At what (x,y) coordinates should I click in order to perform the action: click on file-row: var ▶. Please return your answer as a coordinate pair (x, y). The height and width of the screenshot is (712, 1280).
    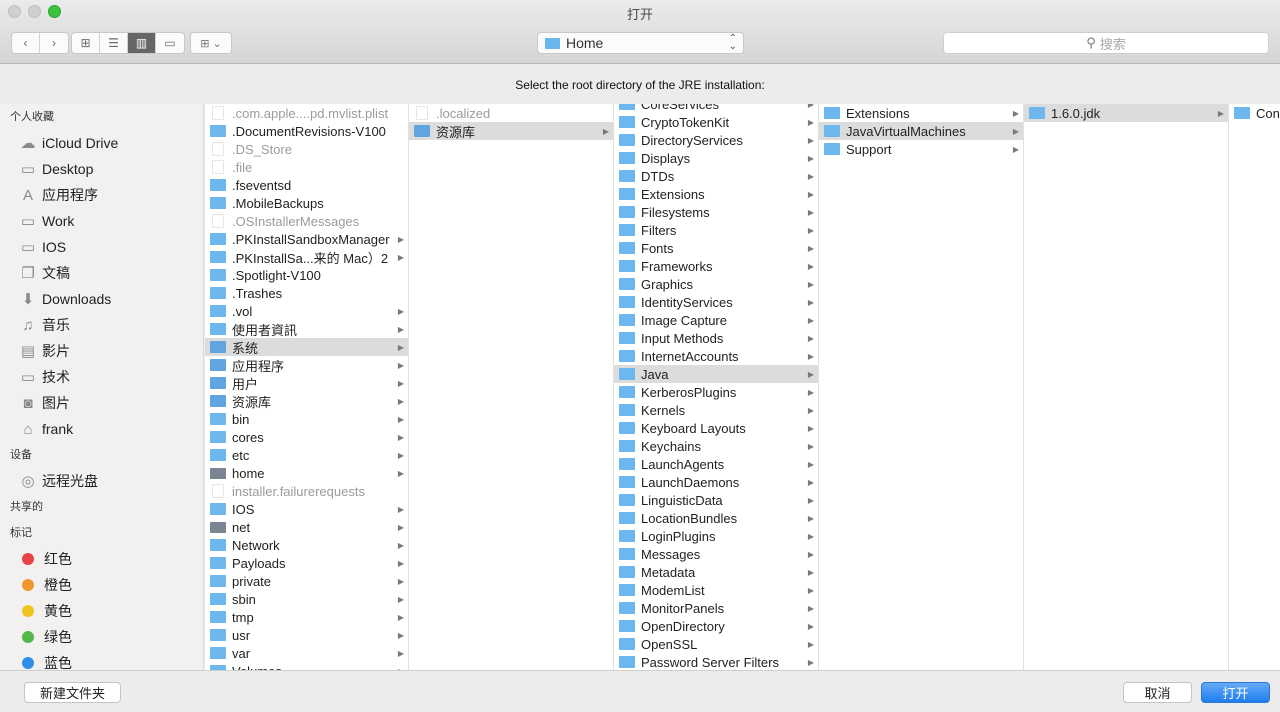
    Looking at the image, I should click on (306, 653).